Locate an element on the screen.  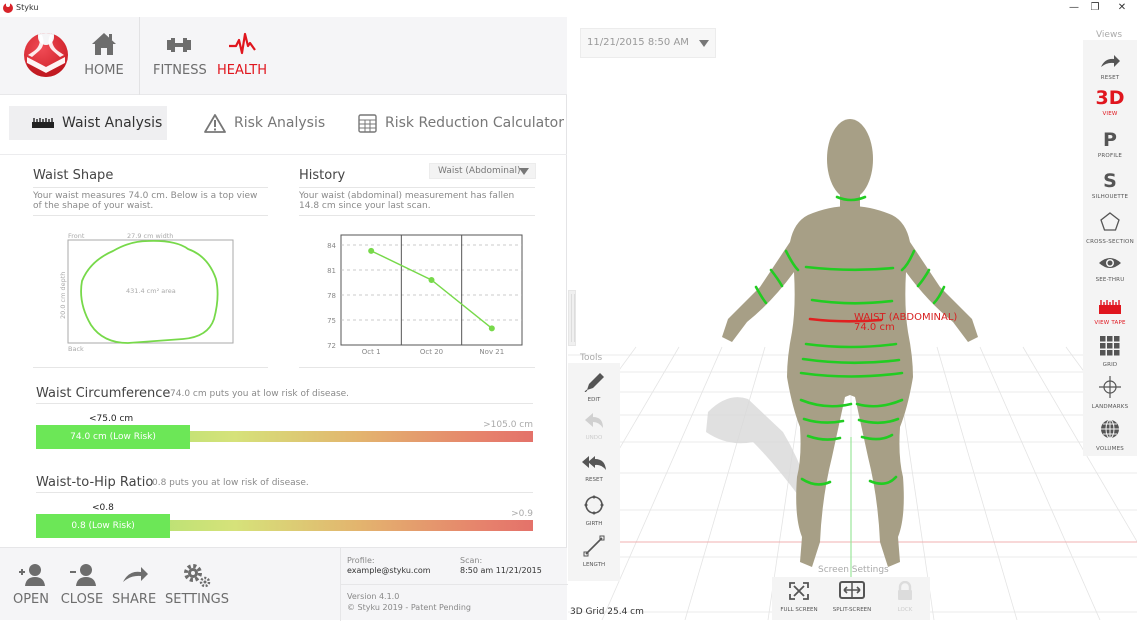
view-3d-button: 3D VIEW is located at coordinates (1110, 102).